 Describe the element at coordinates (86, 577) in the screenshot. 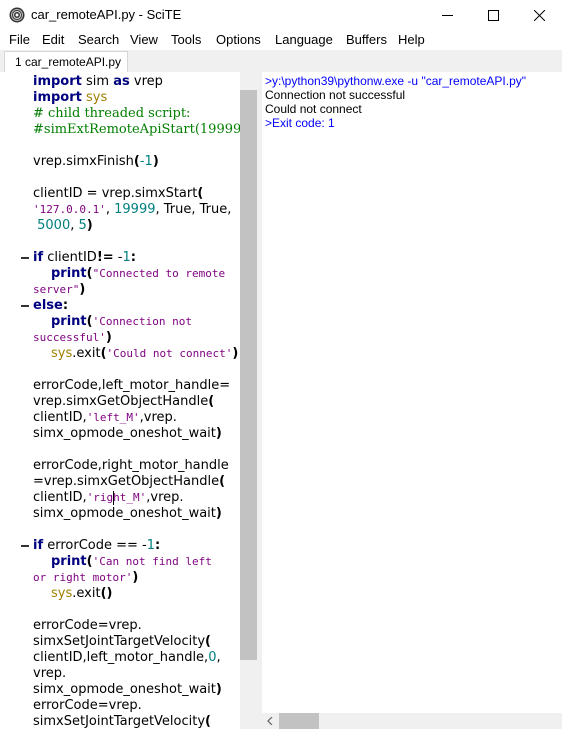

I see `code-line-26: or right motor')` at that location.